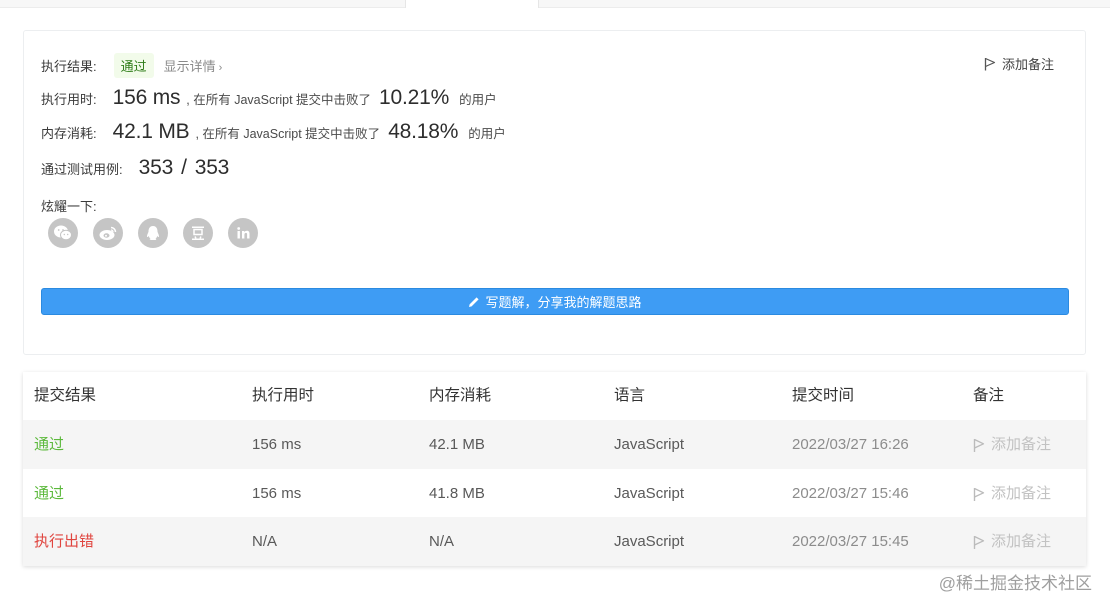  Describe the element at coordinates (823, 395) in the screenshot. I see `header-time: 提交时间` at that location.